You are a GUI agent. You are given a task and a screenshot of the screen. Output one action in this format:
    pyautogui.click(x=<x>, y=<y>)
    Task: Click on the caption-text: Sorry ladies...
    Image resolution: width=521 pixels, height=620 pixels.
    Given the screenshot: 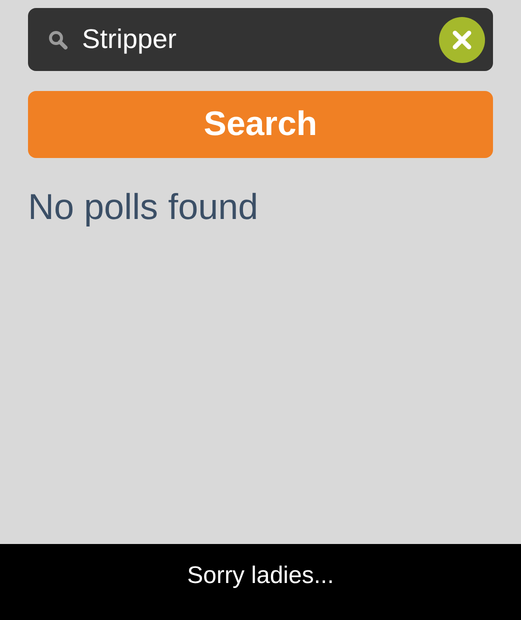 What is the action you would take?
    pyautogui.click(x=260, y=576)
    